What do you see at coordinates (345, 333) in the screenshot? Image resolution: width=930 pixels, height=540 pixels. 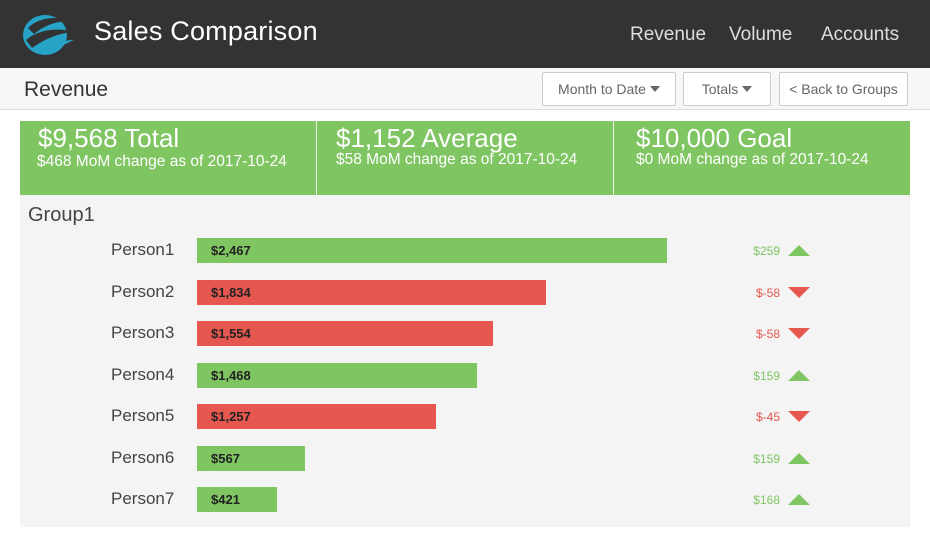 I see `revenue-bar: $1,554` at bounding box center [345, 333].